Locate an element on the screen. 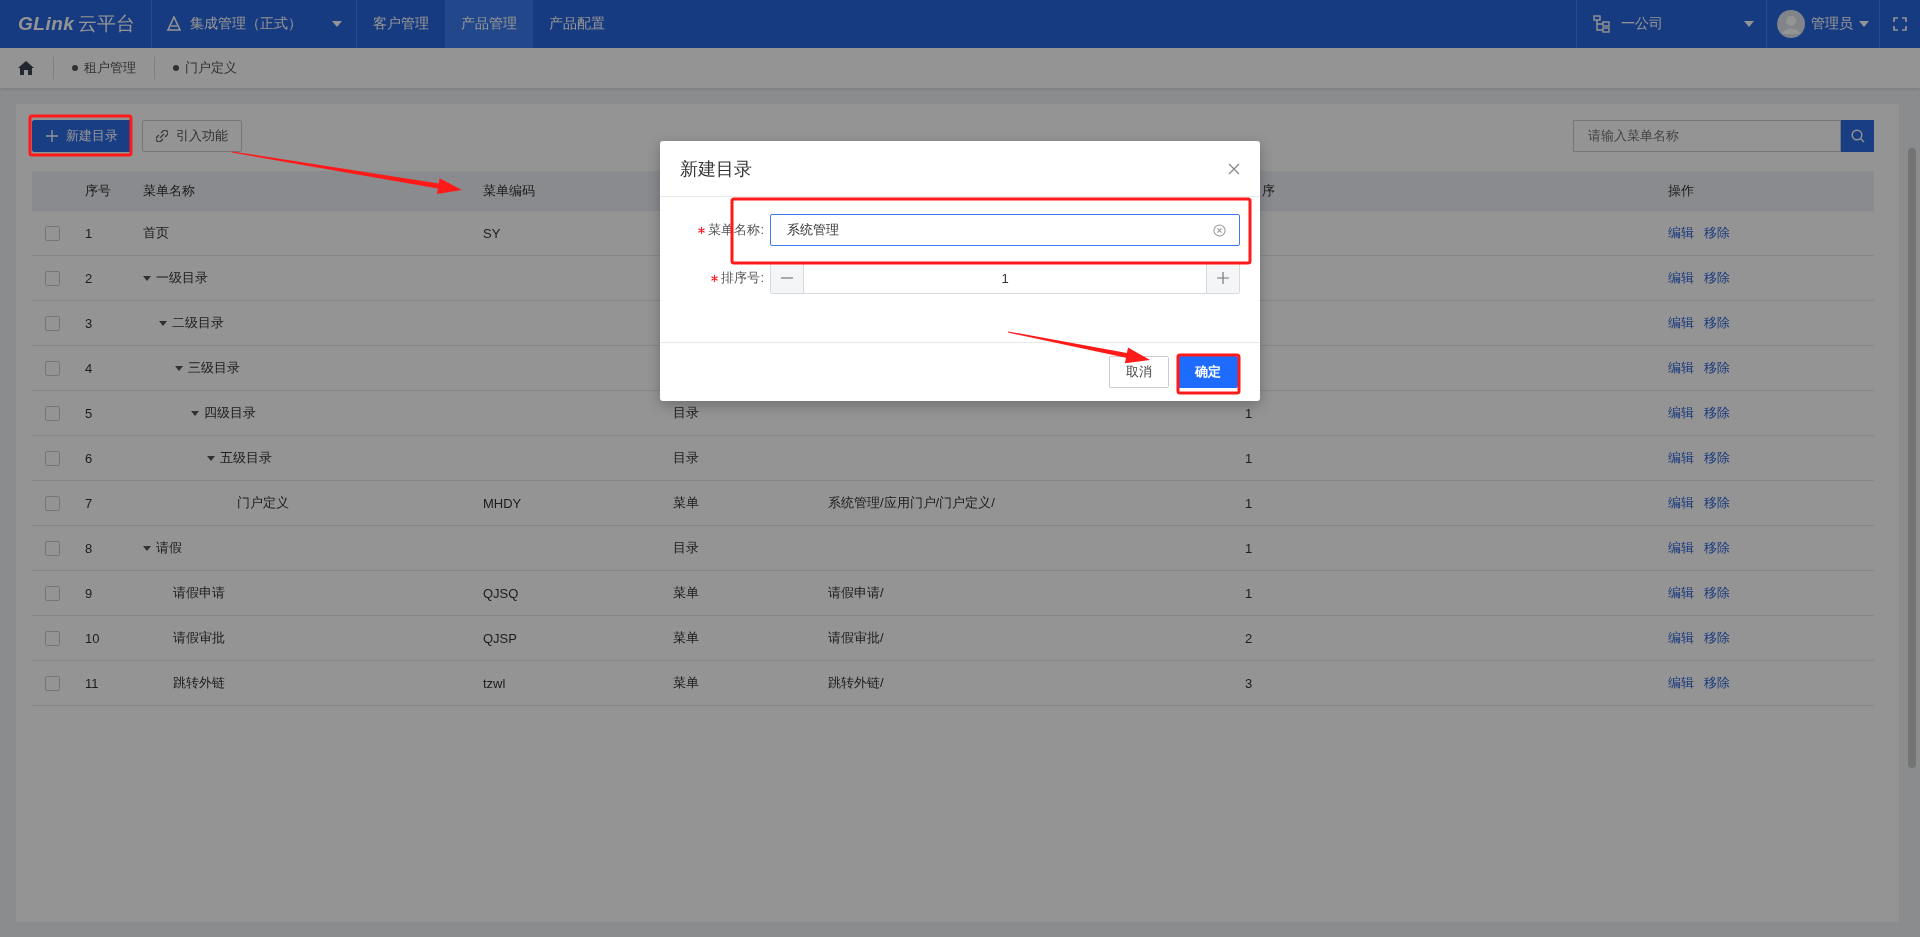  table-cell: 请假审批 is located at coordinates (199, 638).